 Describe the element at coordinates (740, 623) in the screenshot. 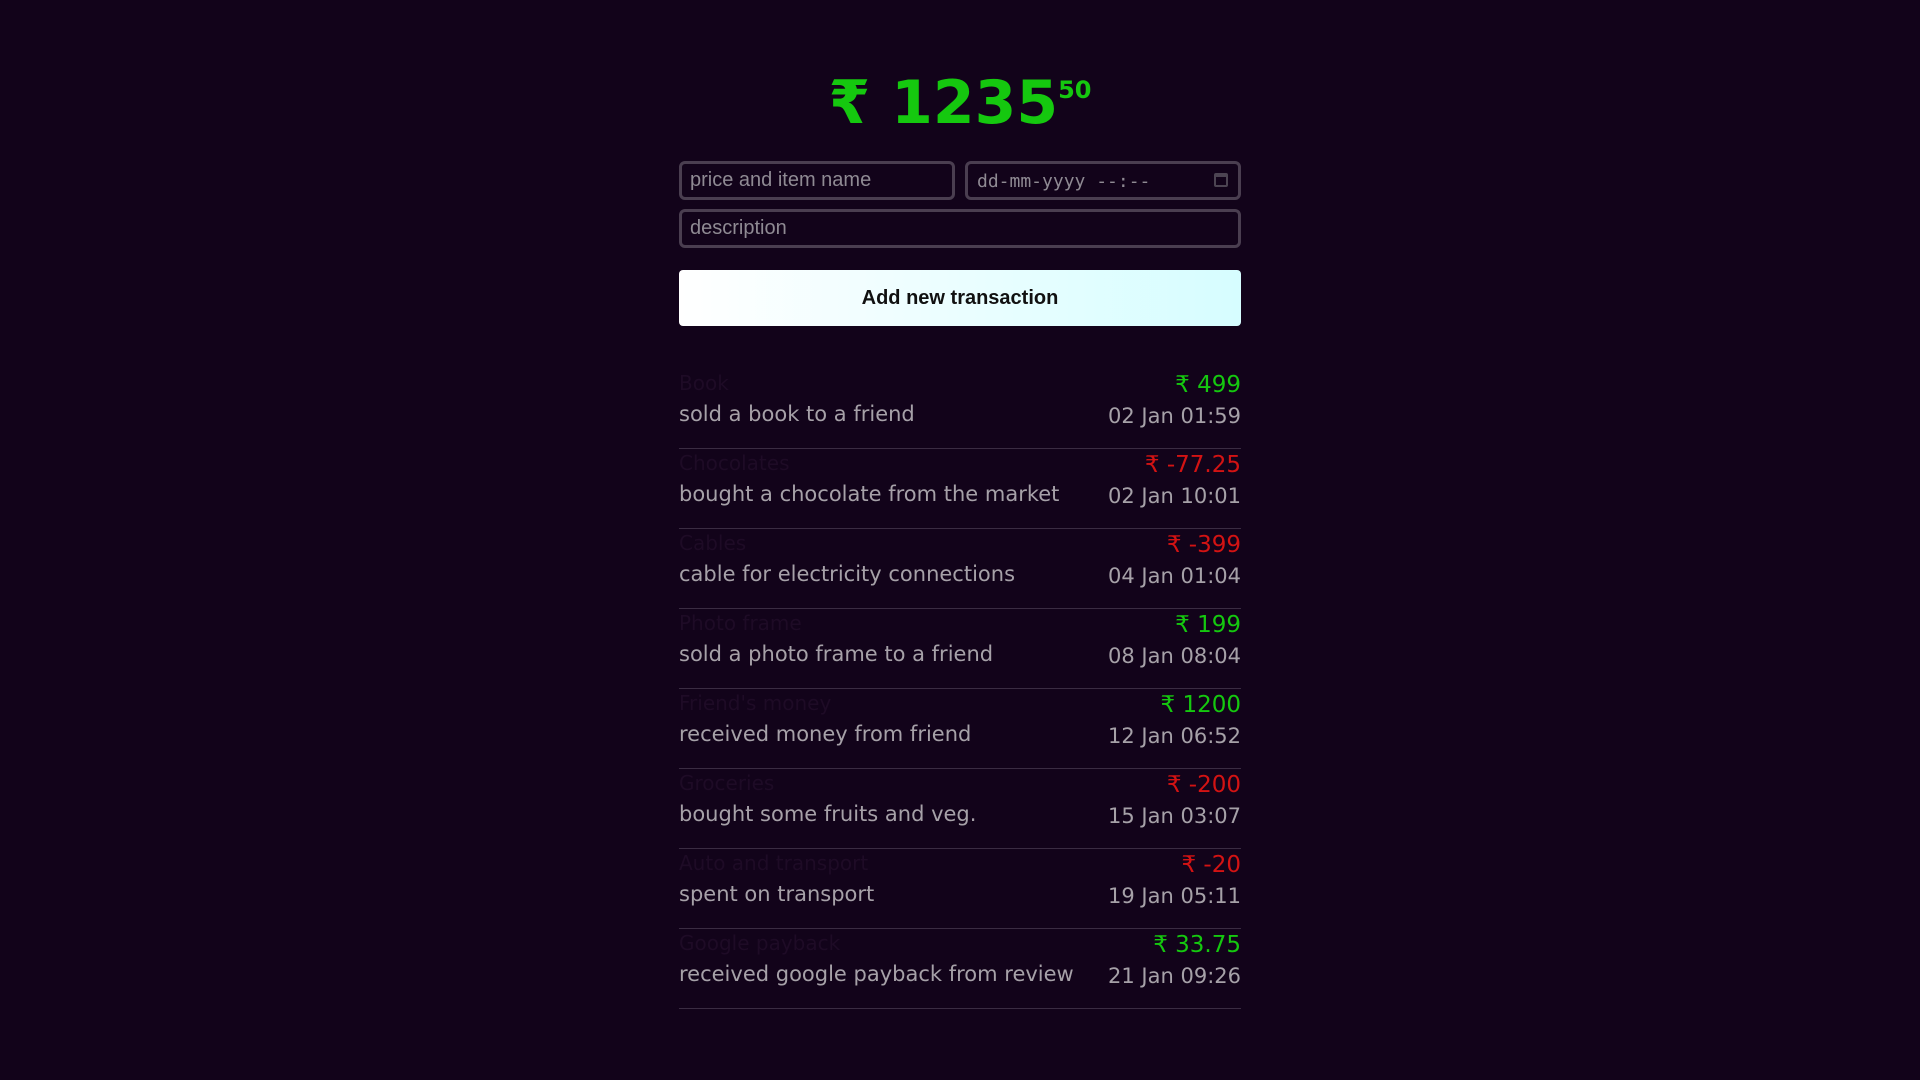

I see `transaction-name: Photo frame` at that location.